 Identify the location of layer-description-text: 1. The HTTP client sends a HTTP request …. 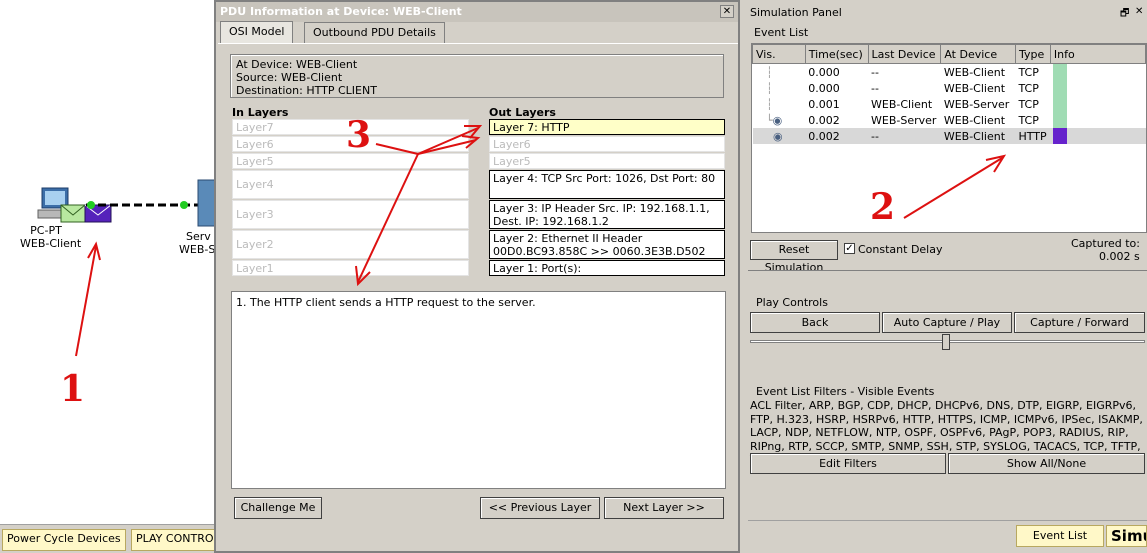
(386, 302).